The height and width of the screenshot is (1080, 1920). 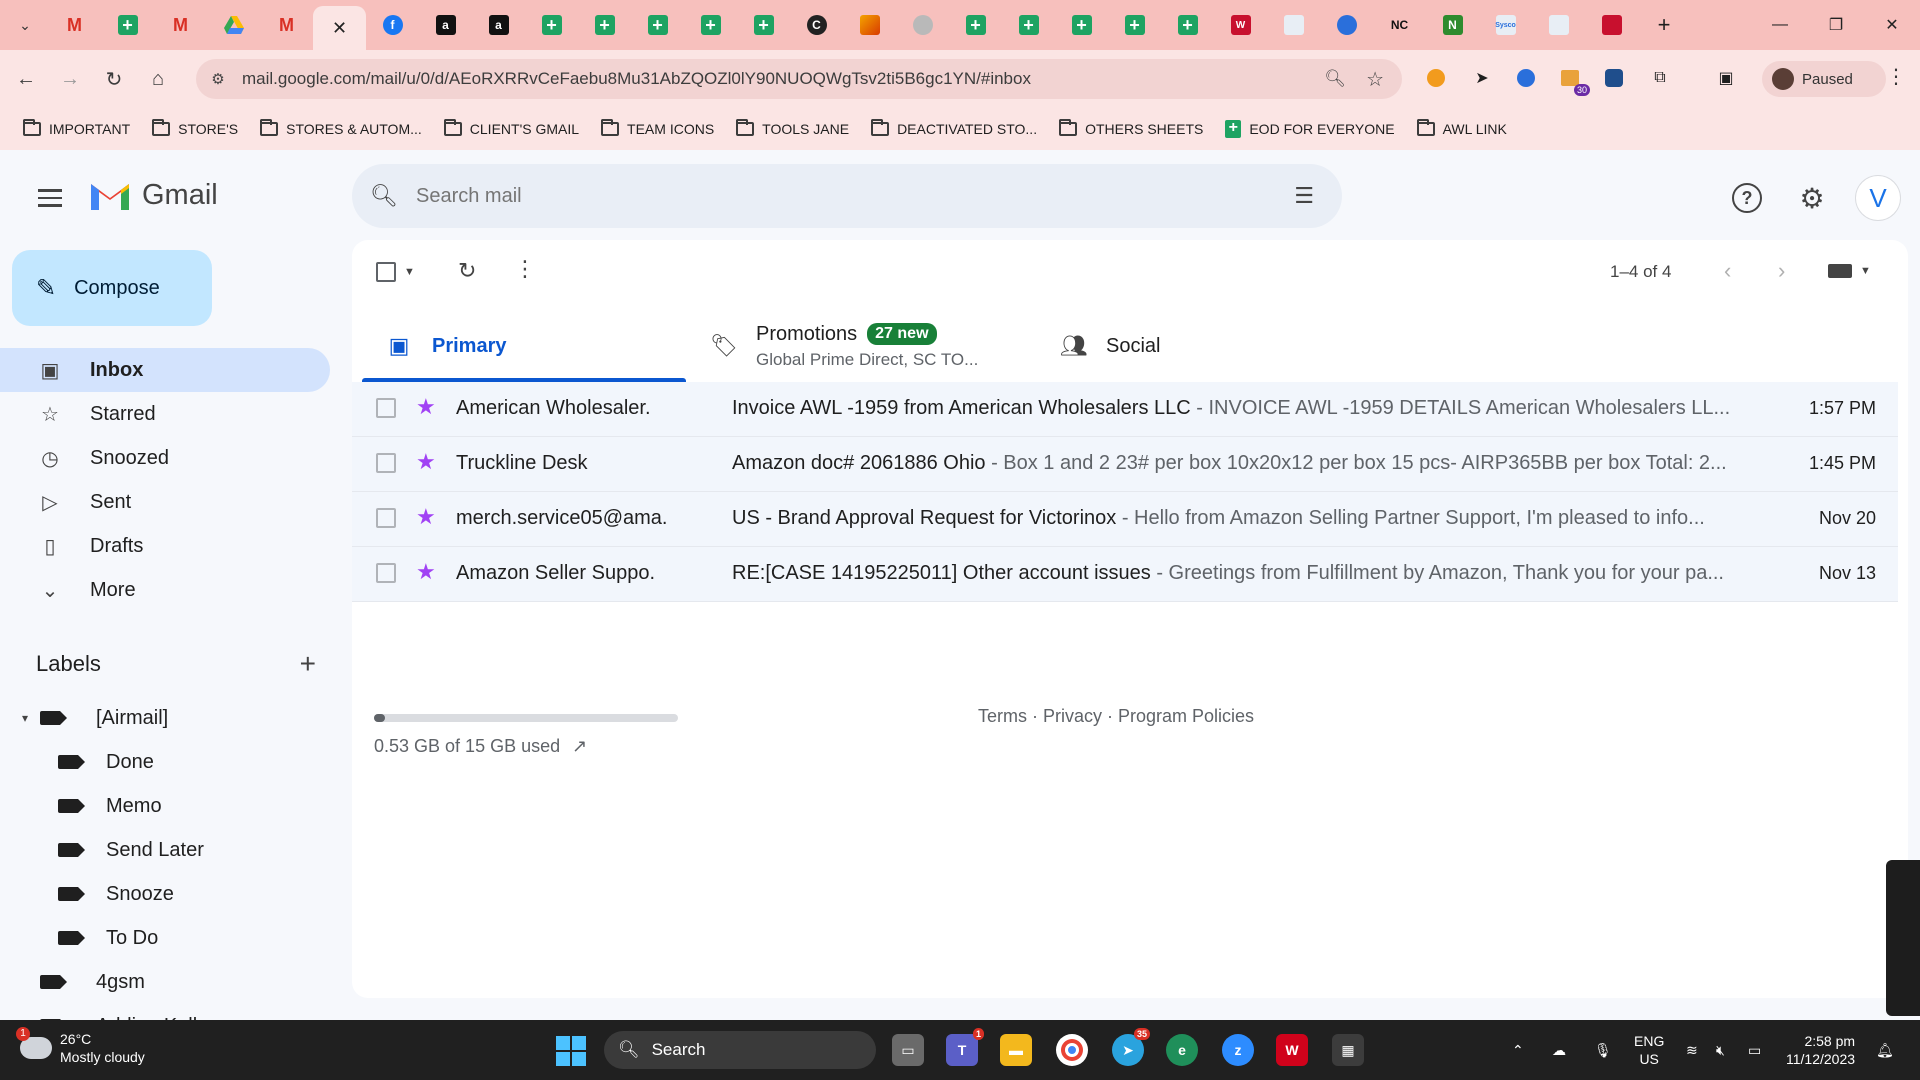 I want to click on search-bar: 🔍︎ ☰, so click(x=847, y=196).